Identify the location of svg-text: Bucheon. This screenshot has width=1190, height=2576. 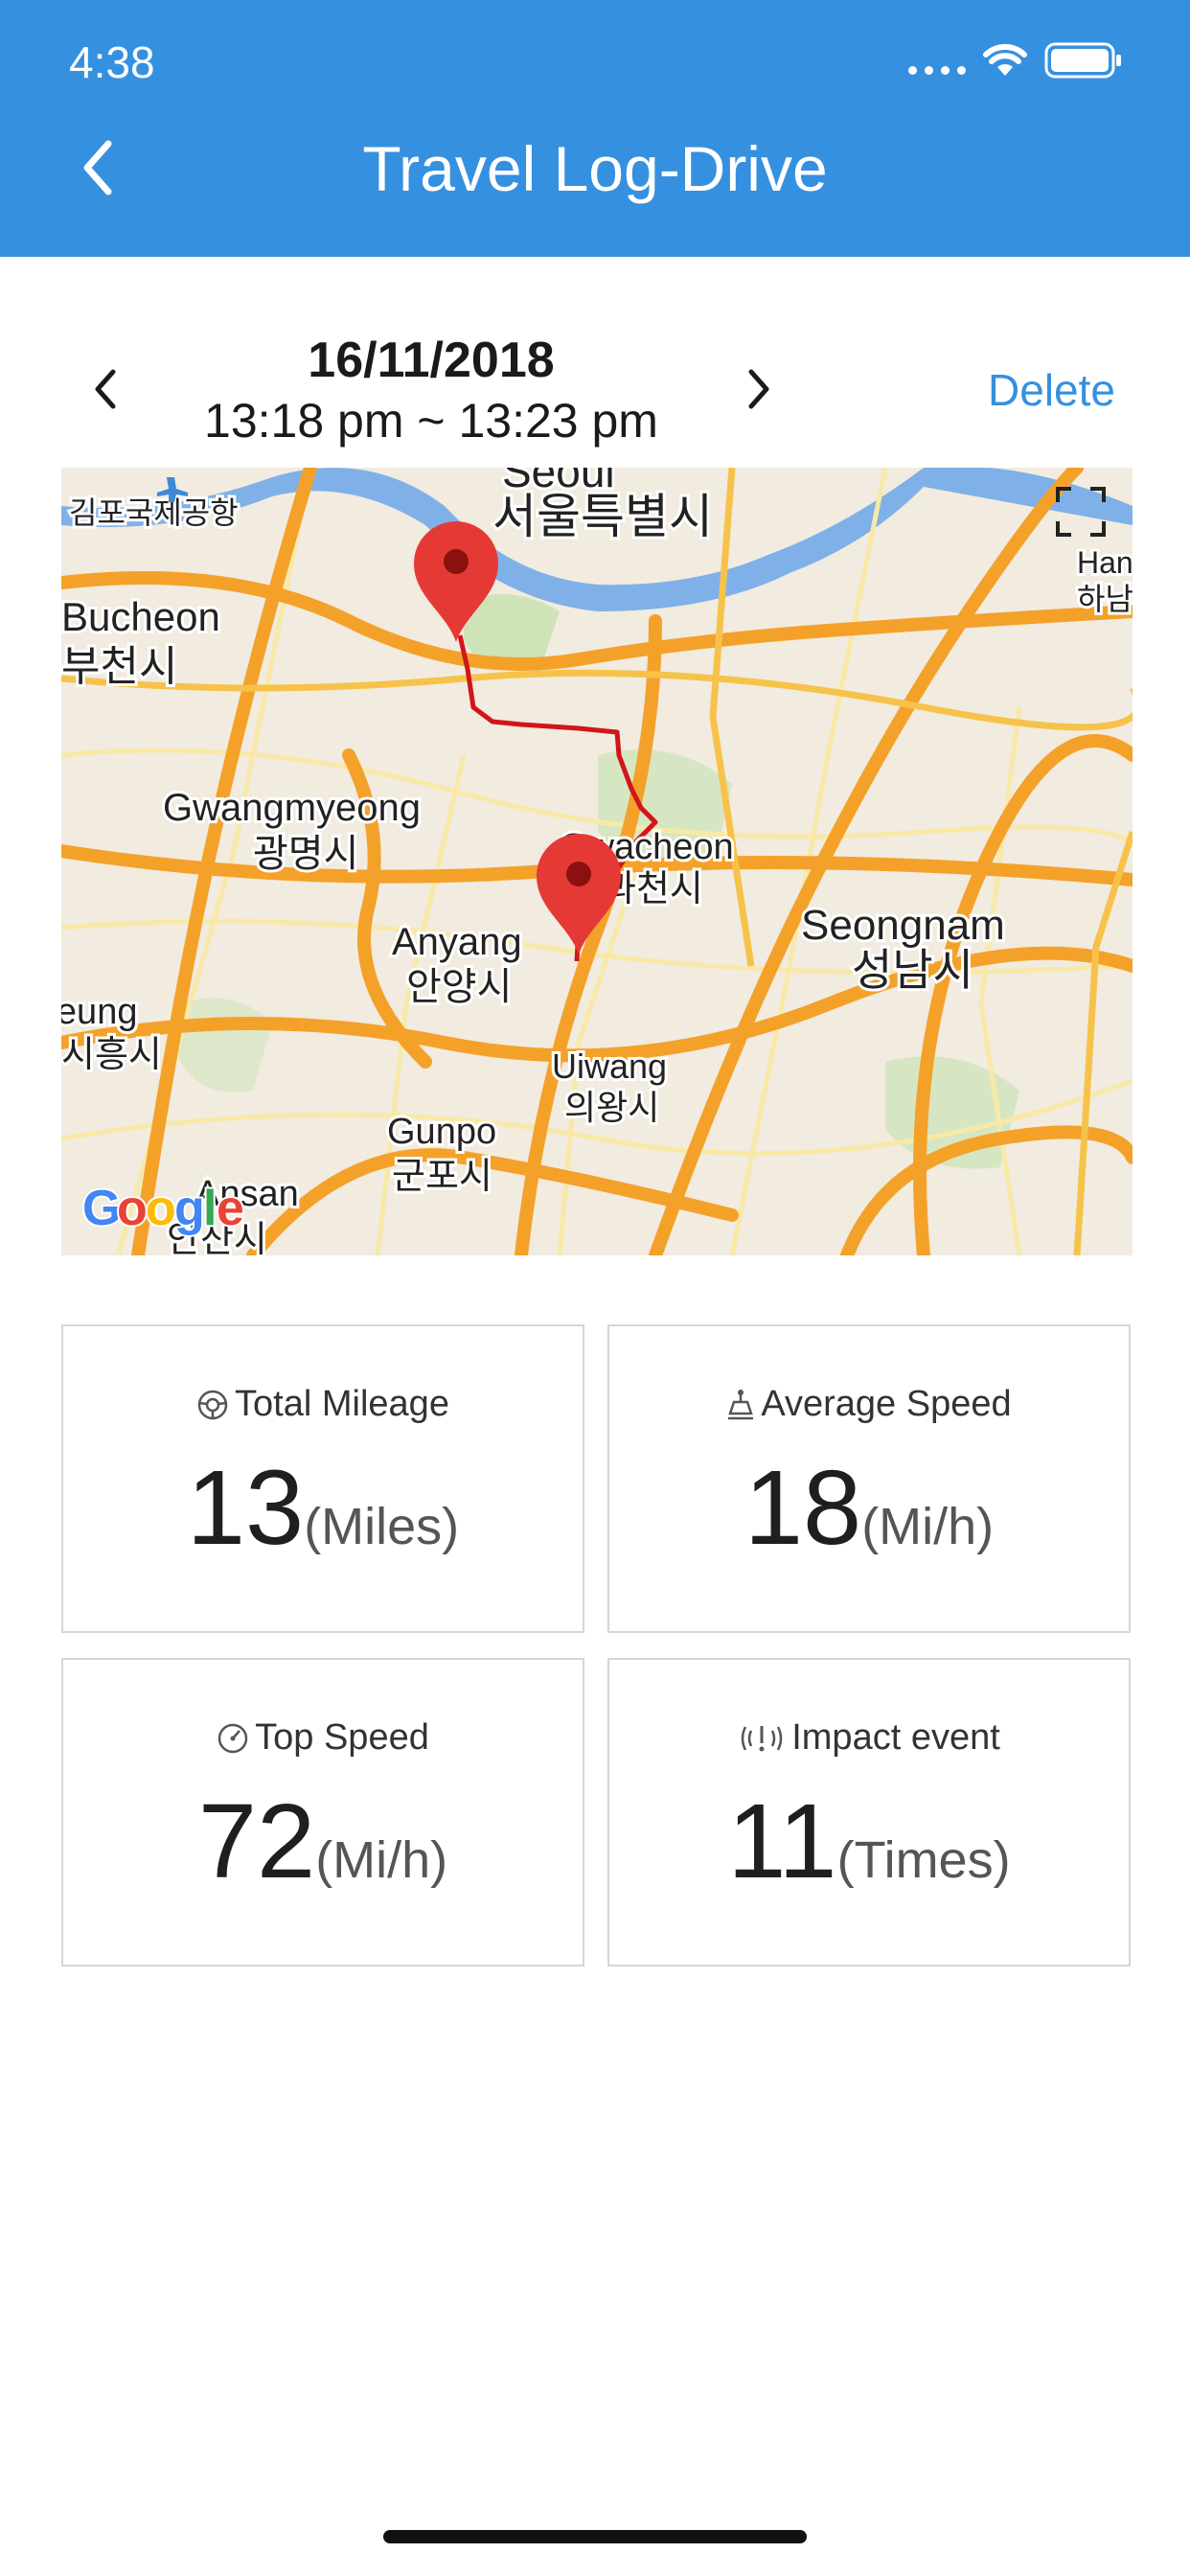
(140, 616).